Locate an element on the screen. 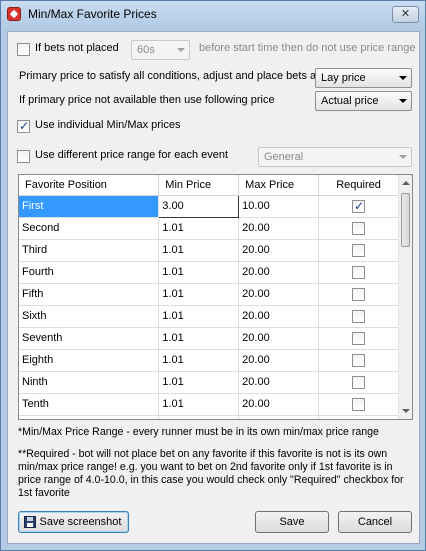 The height and width of the screenshot is (551, 426). cell-position: Ninth is located at coordinates (89, 382).